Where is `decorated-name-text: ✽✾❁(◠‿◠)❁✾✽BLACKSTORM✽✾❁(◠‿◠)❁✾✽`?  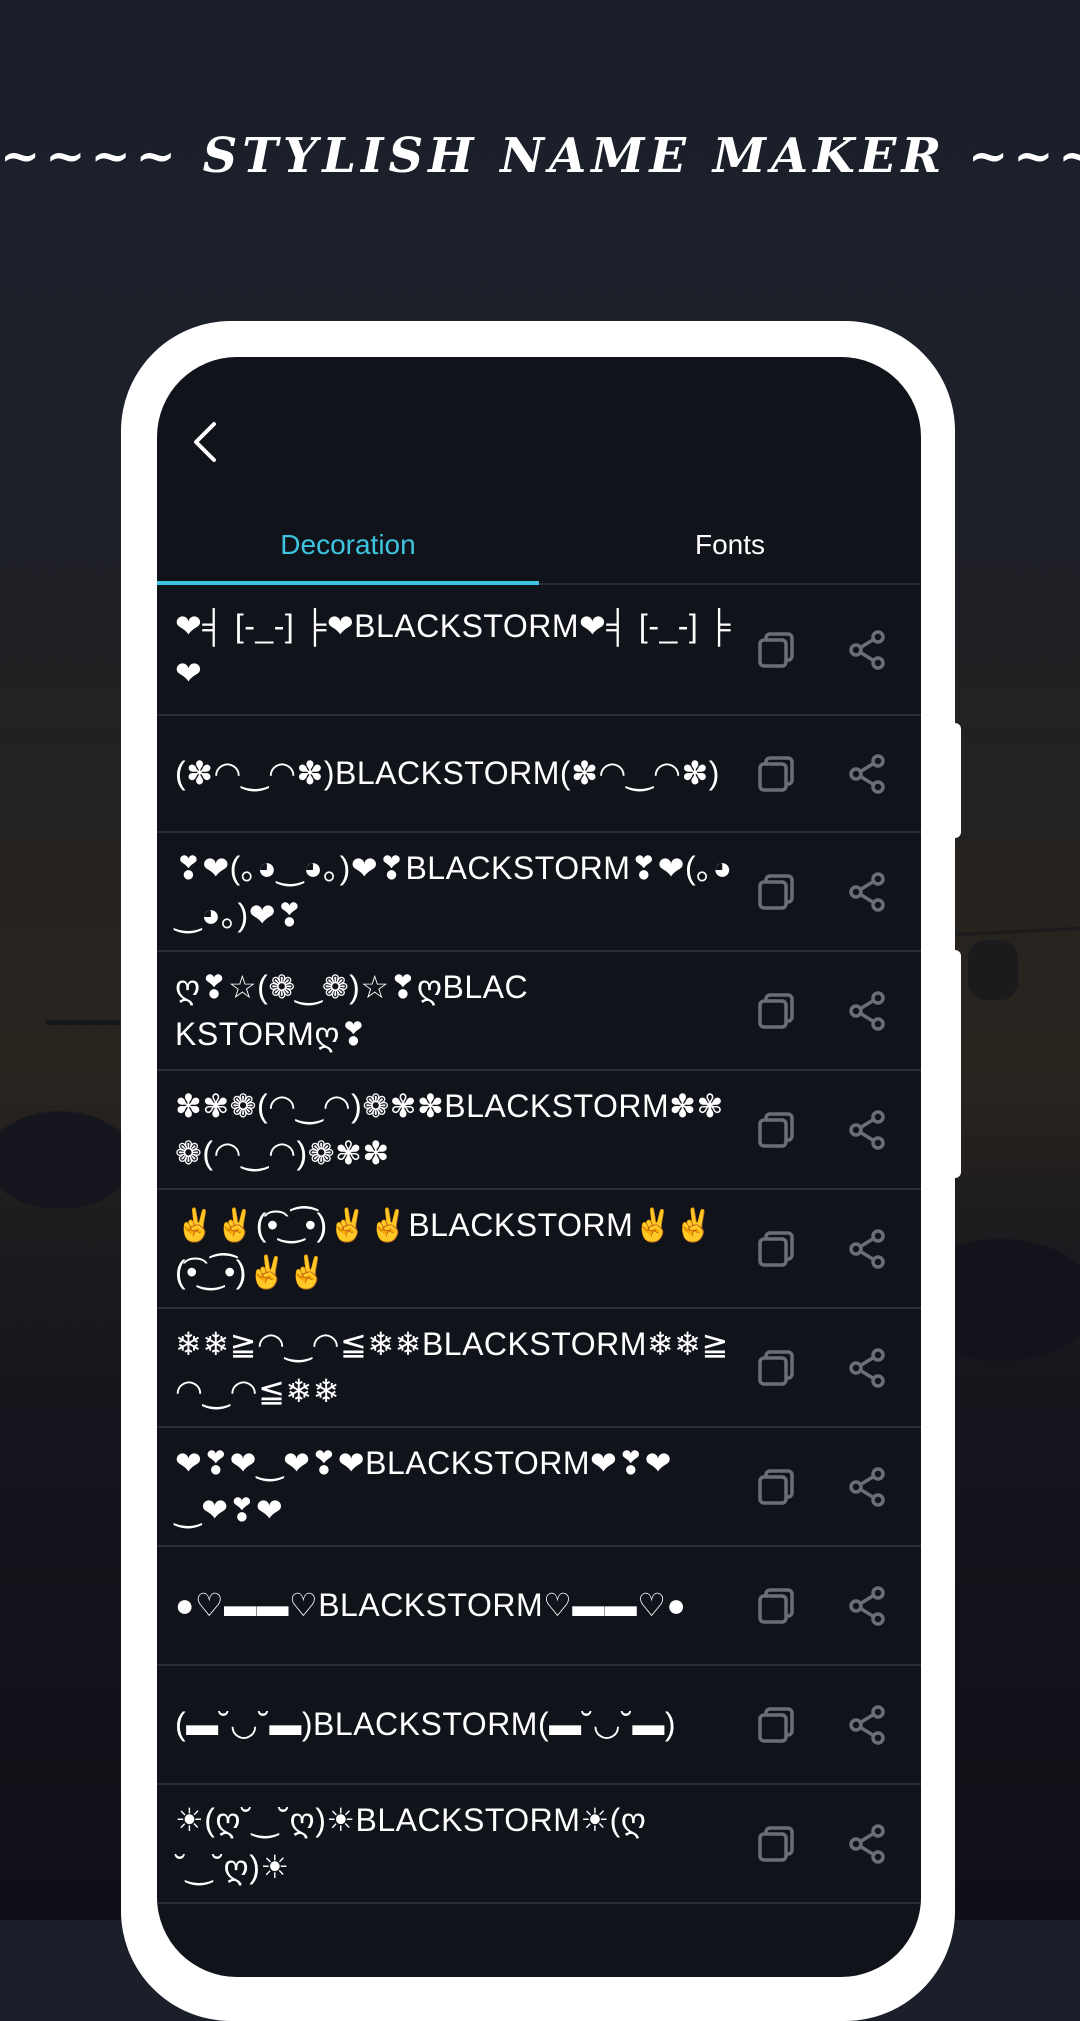
decorated-name-text: ✽✾❁(◠‿◠)❁✾✽BLACKSTORM✽✾❁(◠‿◠)❁✾✽ is located at coordinates (449, 1129).